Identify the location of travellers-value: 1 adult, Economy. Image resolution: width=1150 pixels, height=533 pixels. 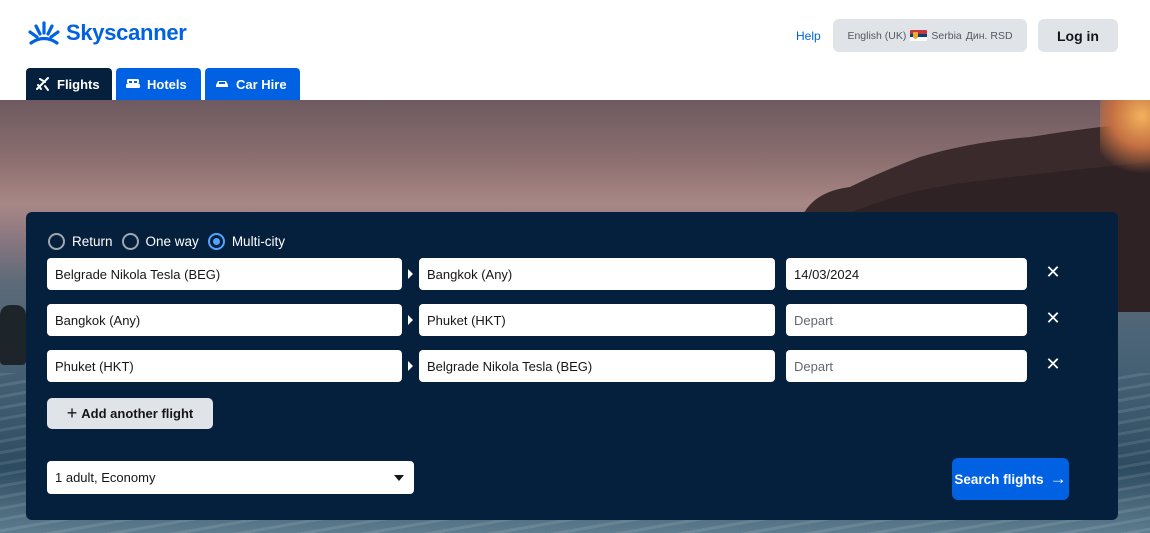
(105, 477).